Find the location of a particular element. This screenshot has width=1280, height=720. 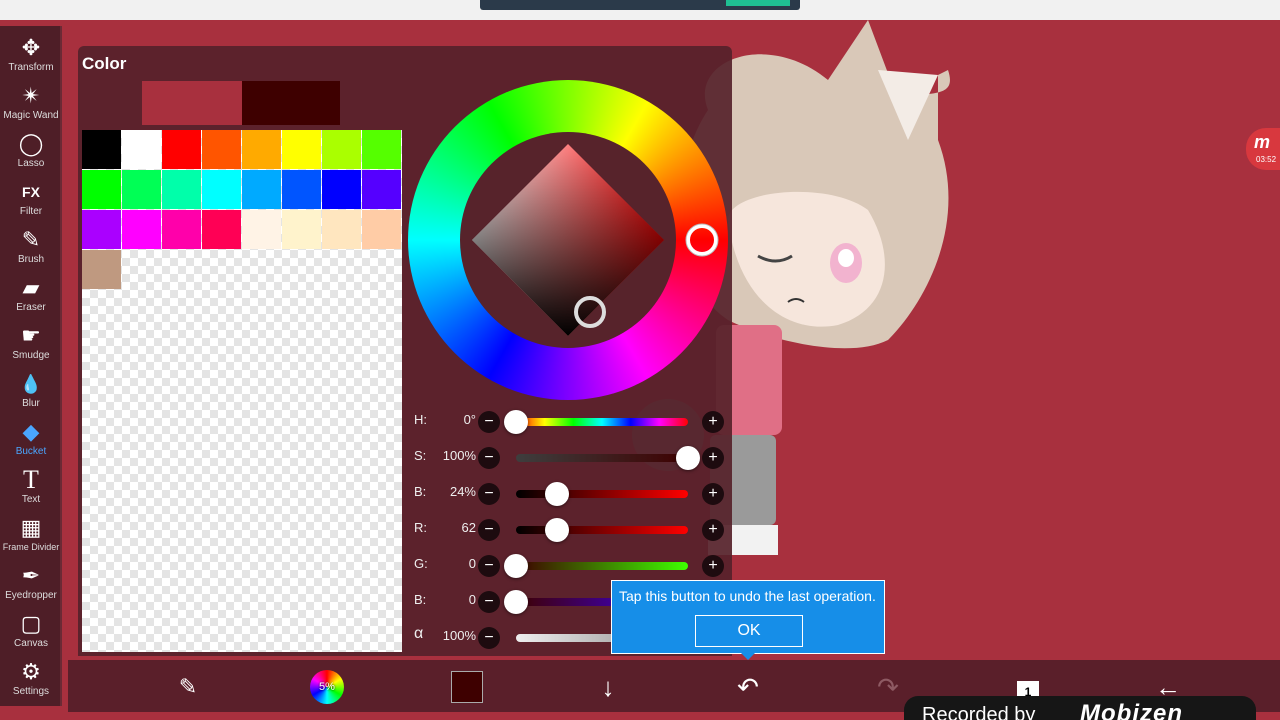

color-wheel is located at coordinates (568, 240).